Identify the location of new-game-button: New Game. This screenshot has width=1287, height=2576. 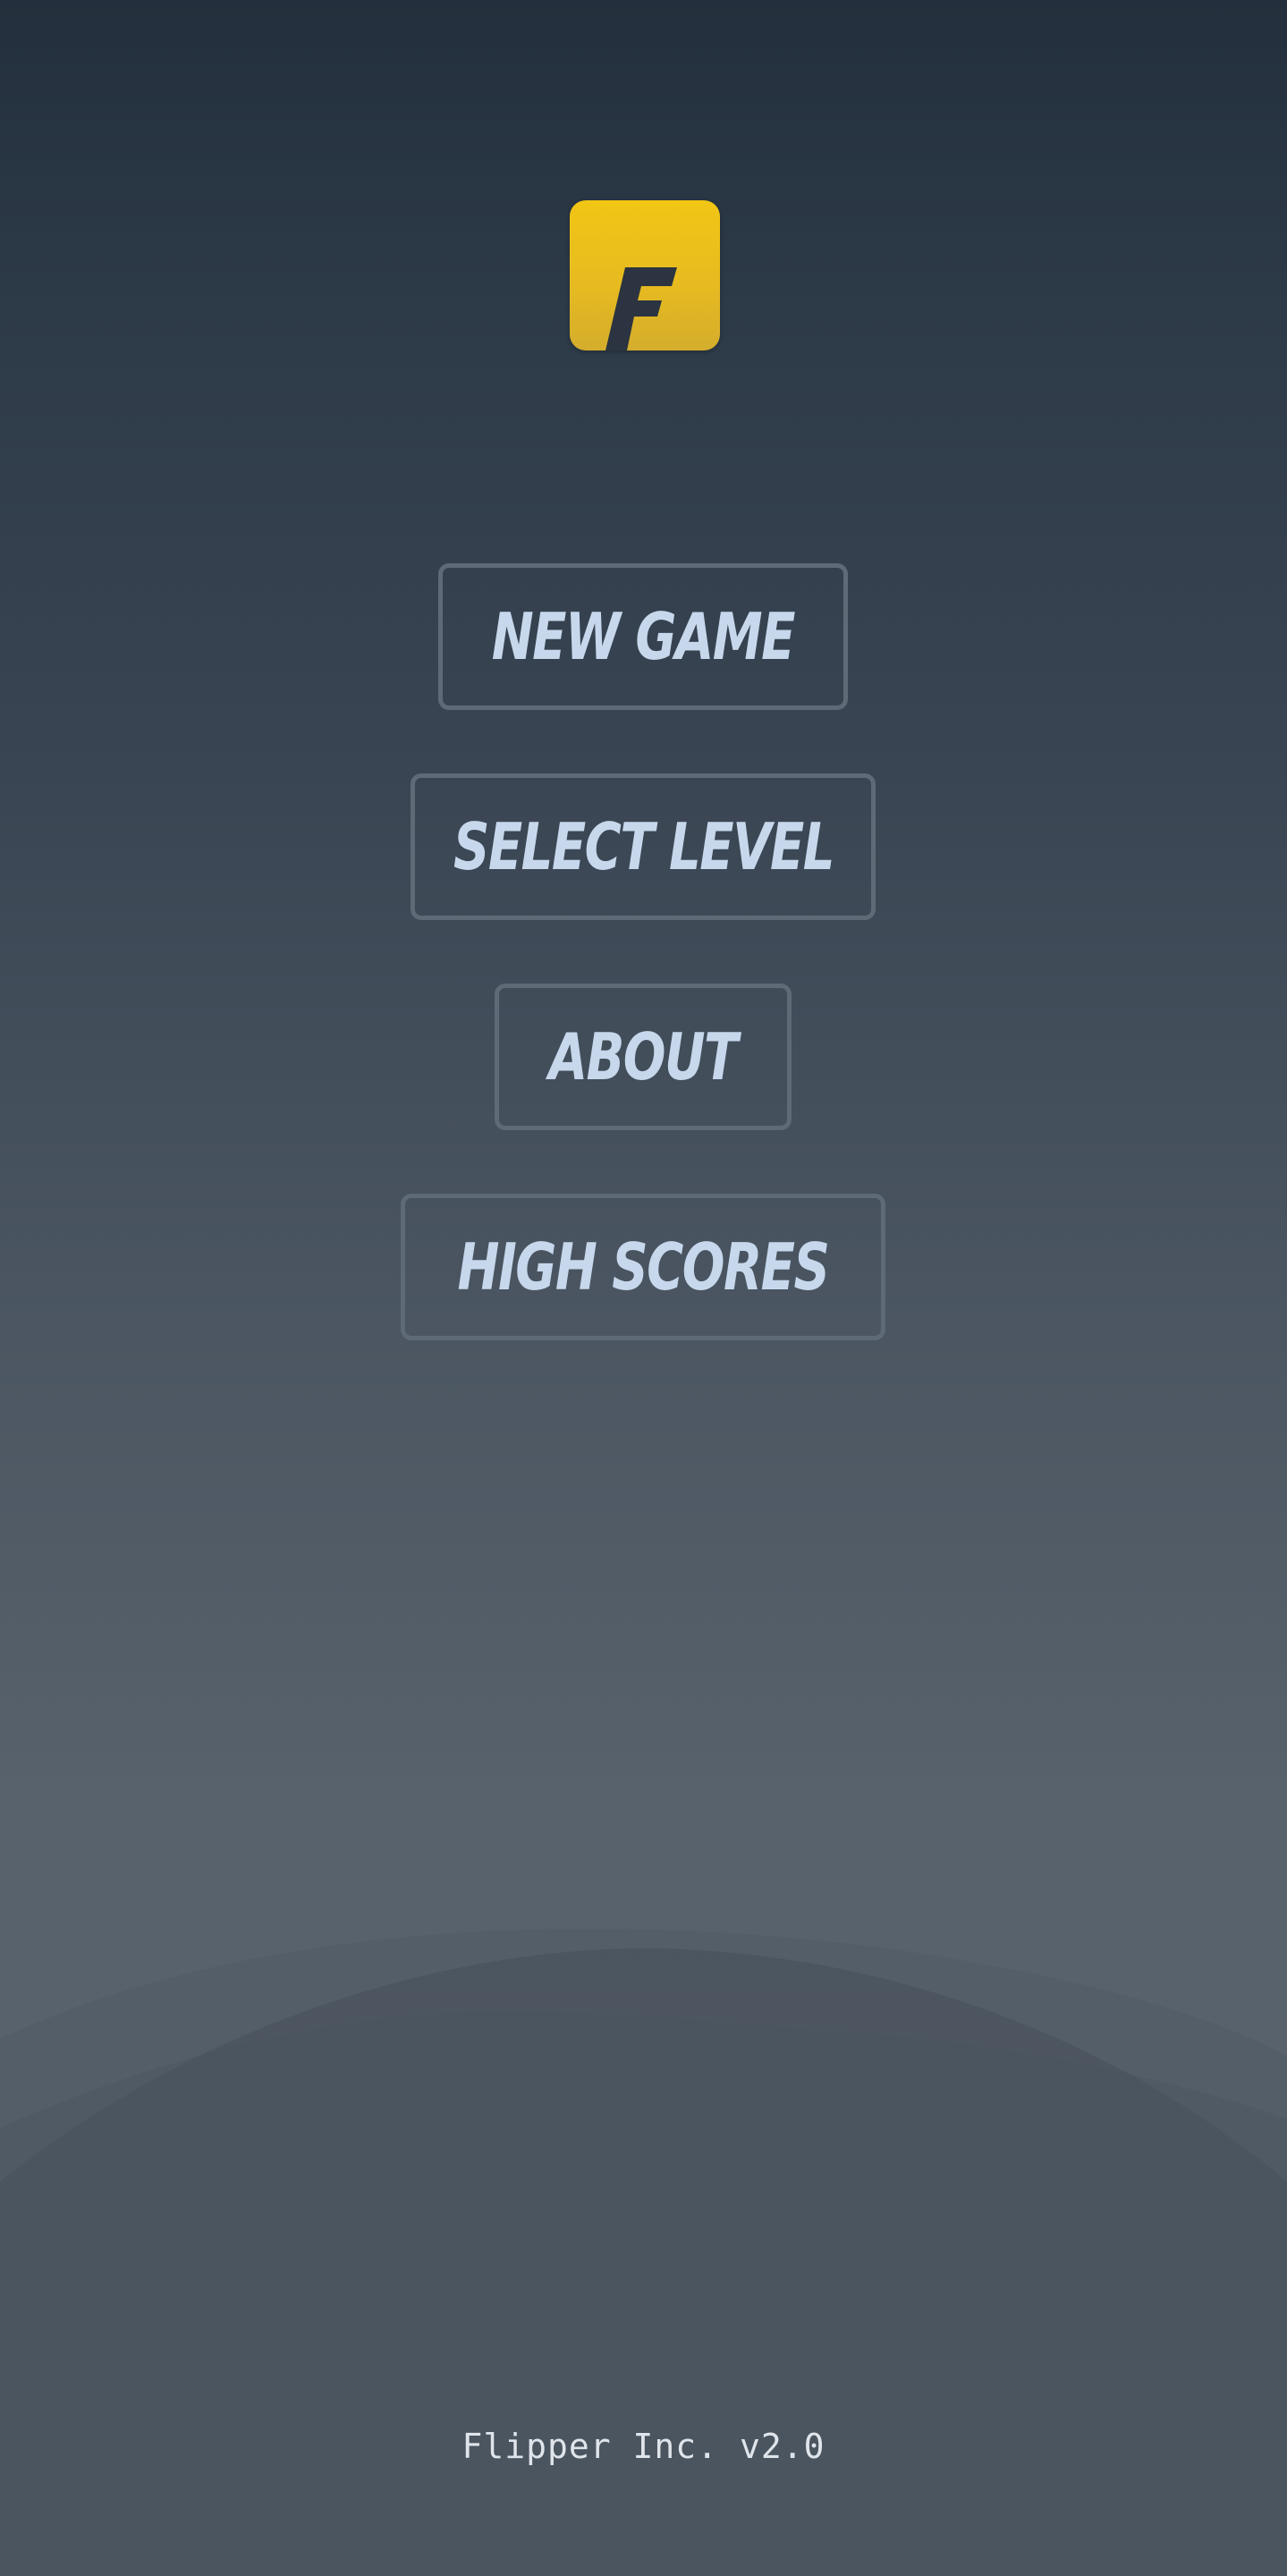
(643, 636).